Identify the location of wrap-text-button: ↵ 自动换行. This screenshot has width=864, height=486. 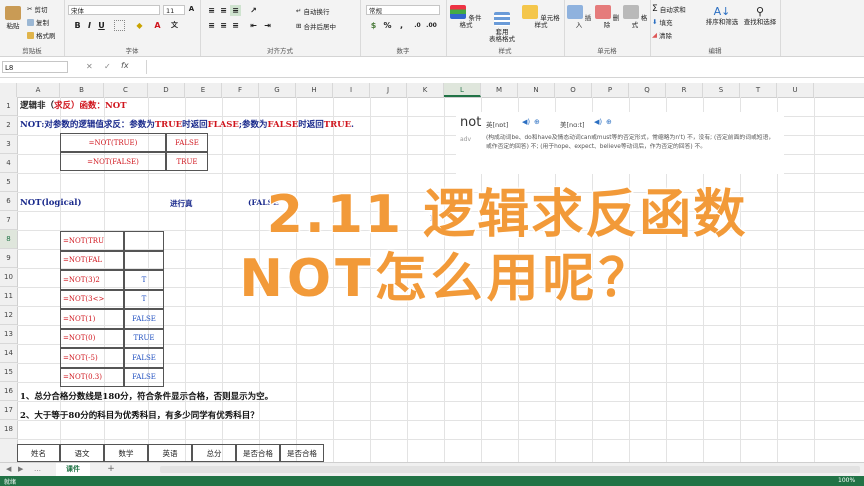
(312, 11).